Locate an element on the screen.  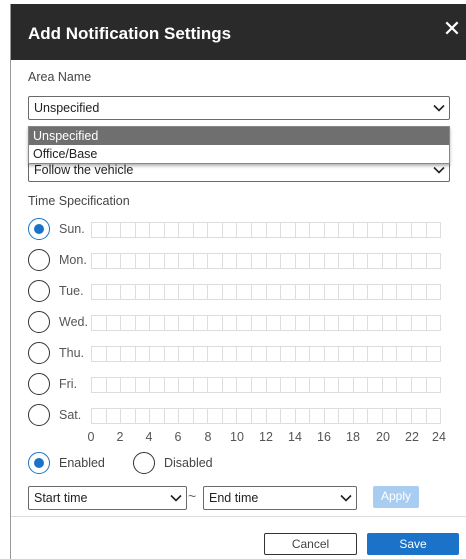
dropdown-option-office-base: Office/Base is located at coordinates (239, 154).